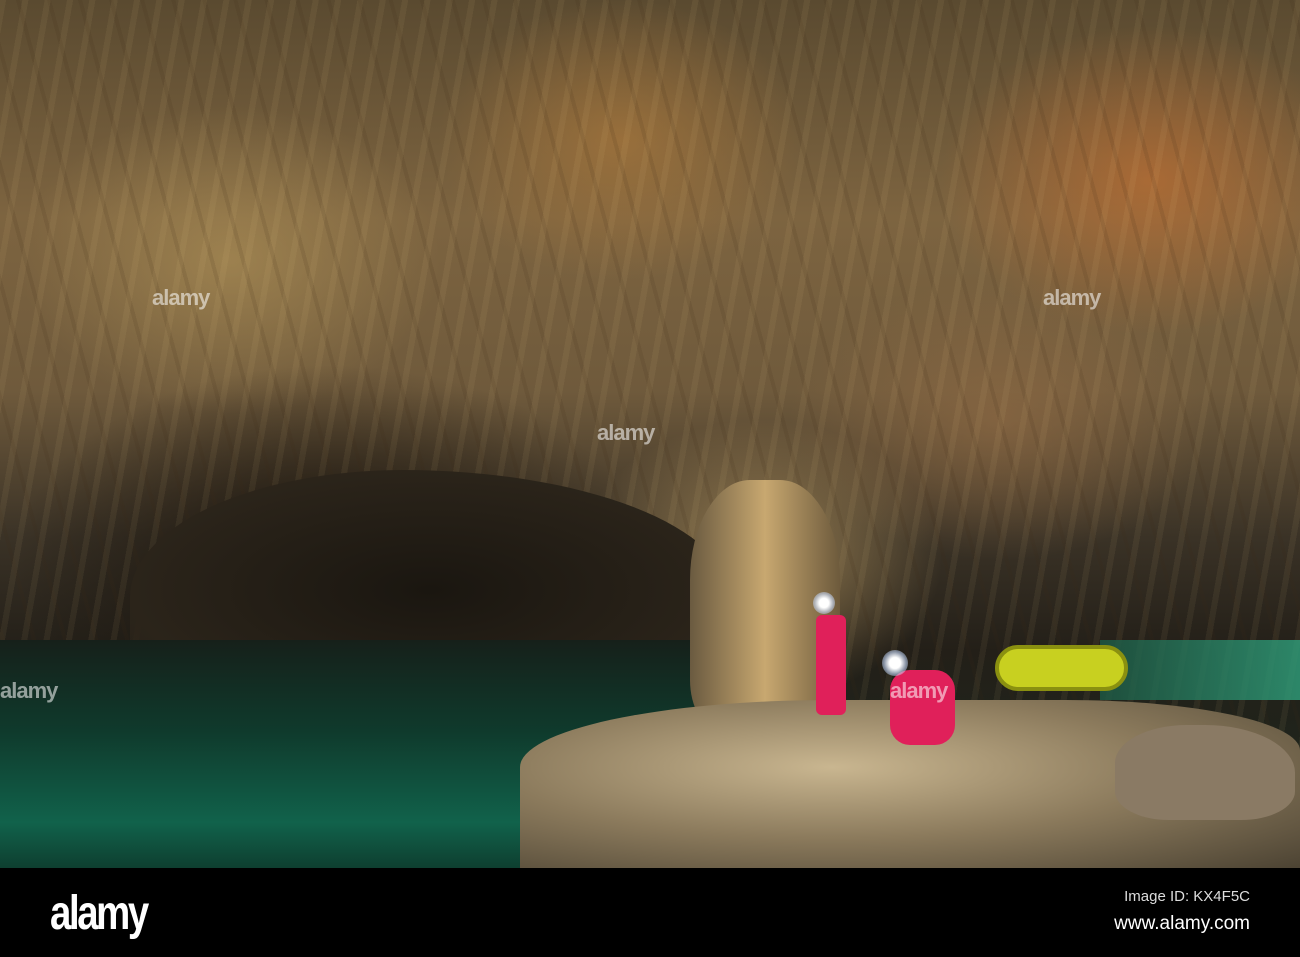  What do you see at coordinates (1187, 896) in the screenshot?
I see `image-id: Image ID: KX4F5C` at bounding box center [1187, 896].